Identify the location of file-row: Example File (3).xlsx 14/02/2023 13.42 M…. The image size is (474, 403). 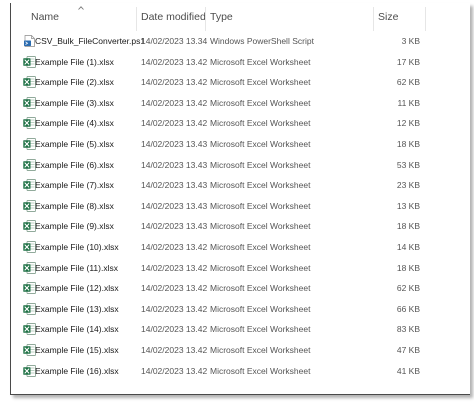
(240, 103).